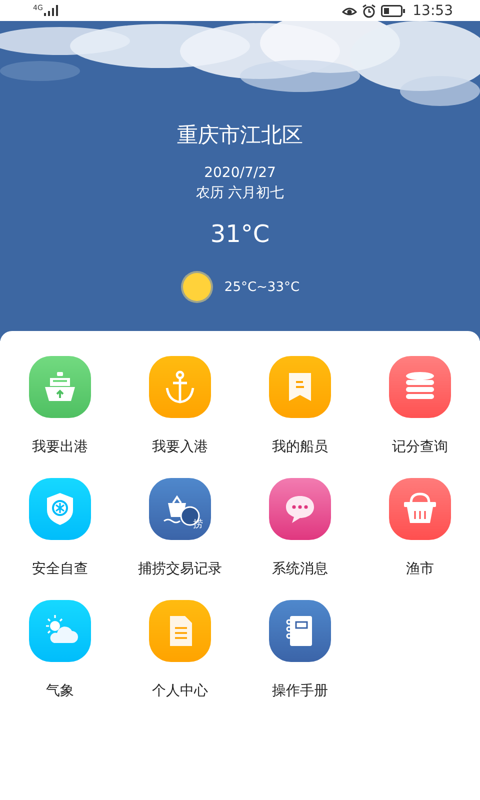 This screenshot has height=800, width=480. I want to click on menu-item: 个人中心, so click(180, 650).